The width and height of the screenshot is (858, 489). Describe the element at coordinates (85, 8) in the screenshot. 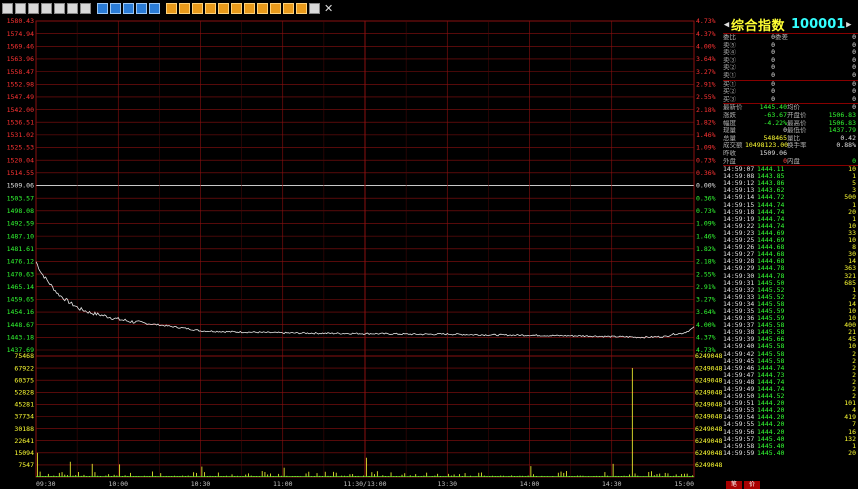

I see `window-icon` at that location.